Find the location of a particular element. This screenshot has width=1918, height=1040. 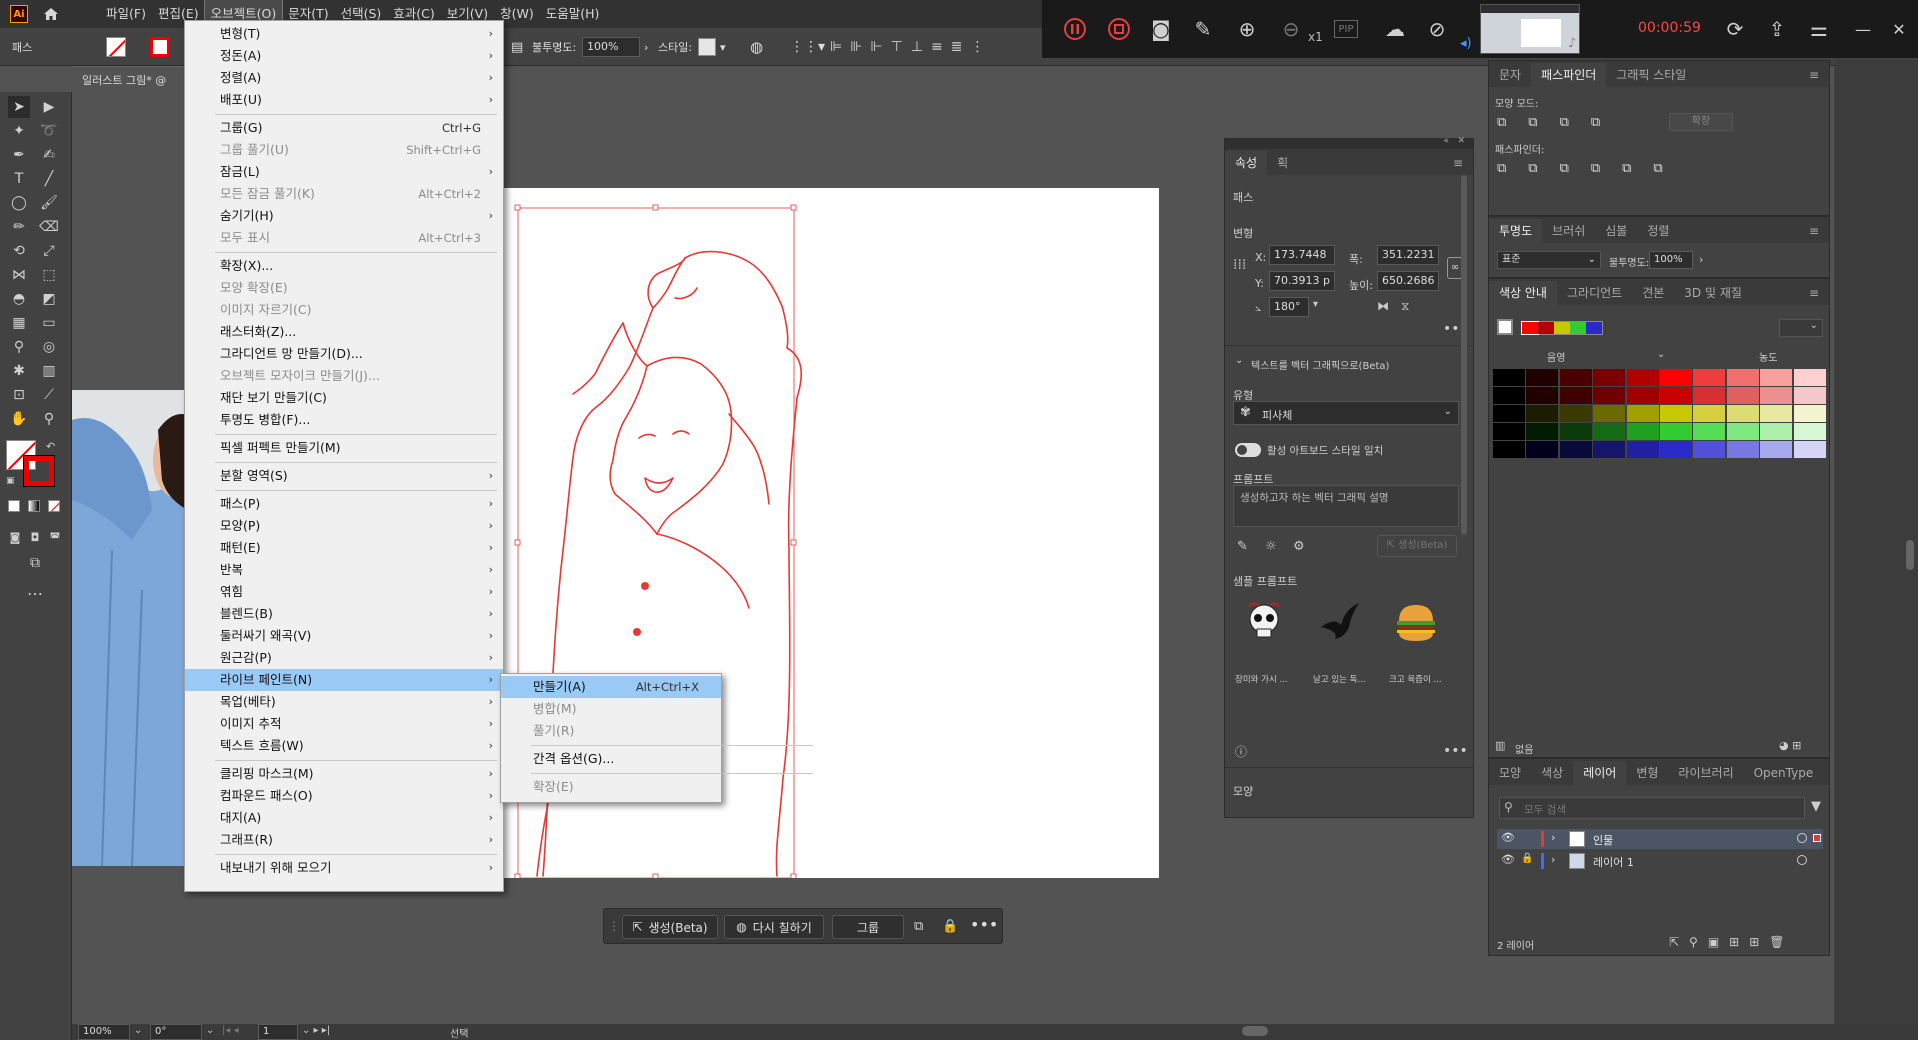

magic-wand-icon: ✦ is located at coordinates (19, 131).